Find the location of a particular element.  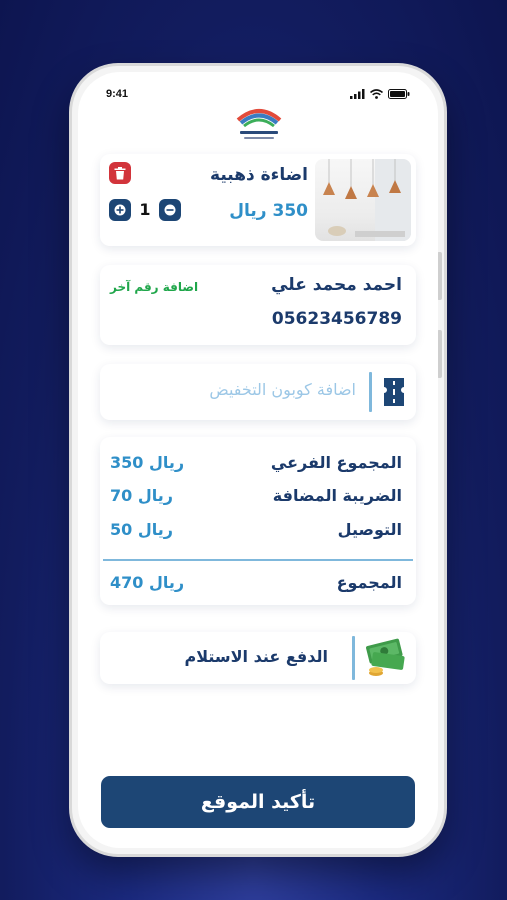

trash-icon is located at coordinates (120, 172).